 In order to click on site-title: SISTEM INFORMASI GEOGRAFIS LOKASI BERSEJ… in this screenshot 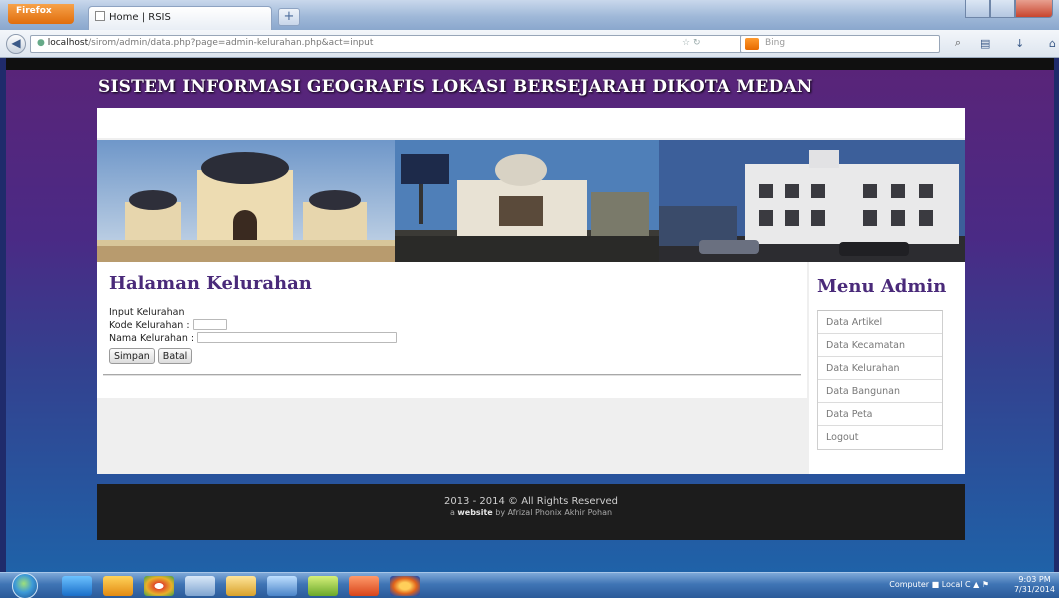, I will do `click(455, 87)`.